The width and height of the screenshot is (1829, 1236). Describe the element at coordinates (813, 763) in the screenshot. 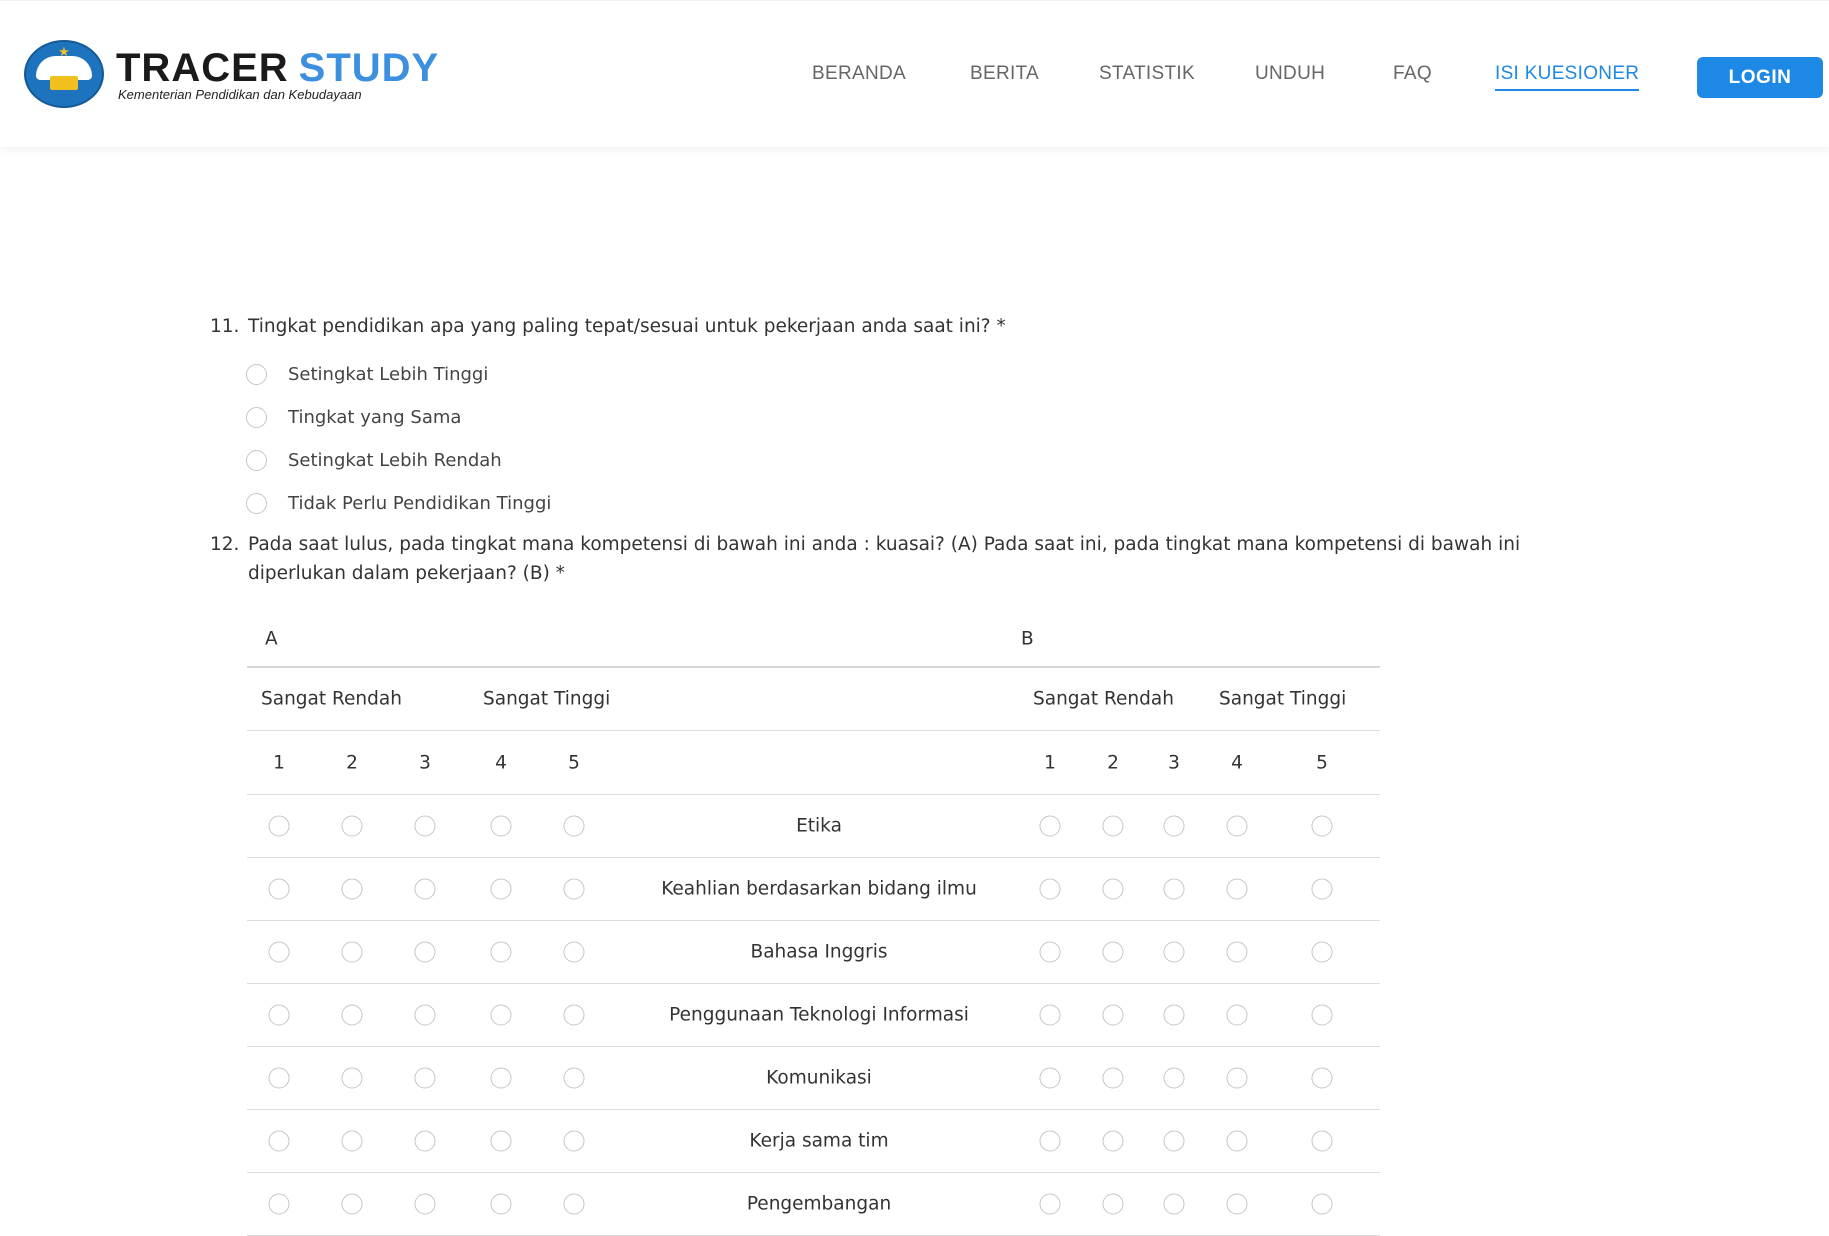

I see `matrix-scale-numbers: 1 1 2 2 3 3 4 4 5 5` at that location.